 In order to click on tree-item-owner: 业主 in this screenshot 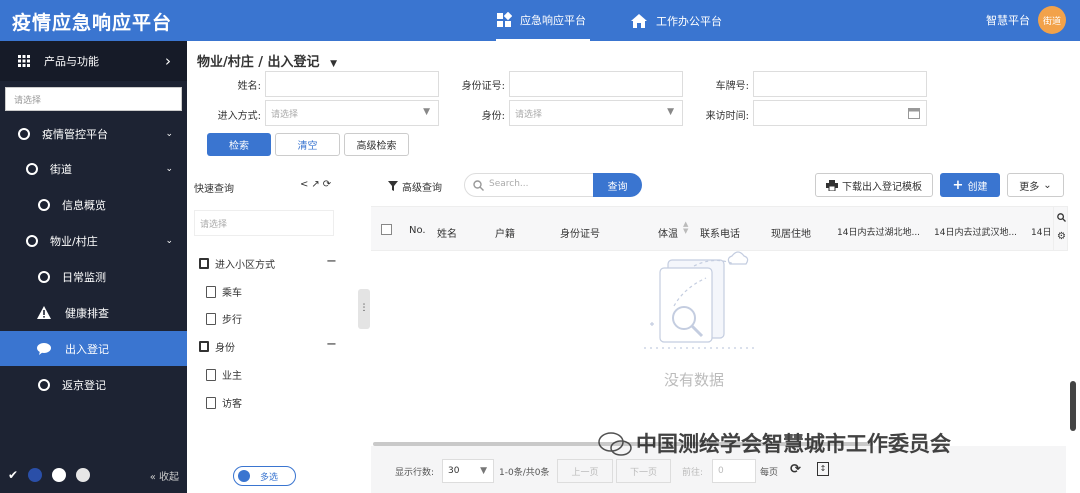, I will do `click(224, 374)`.